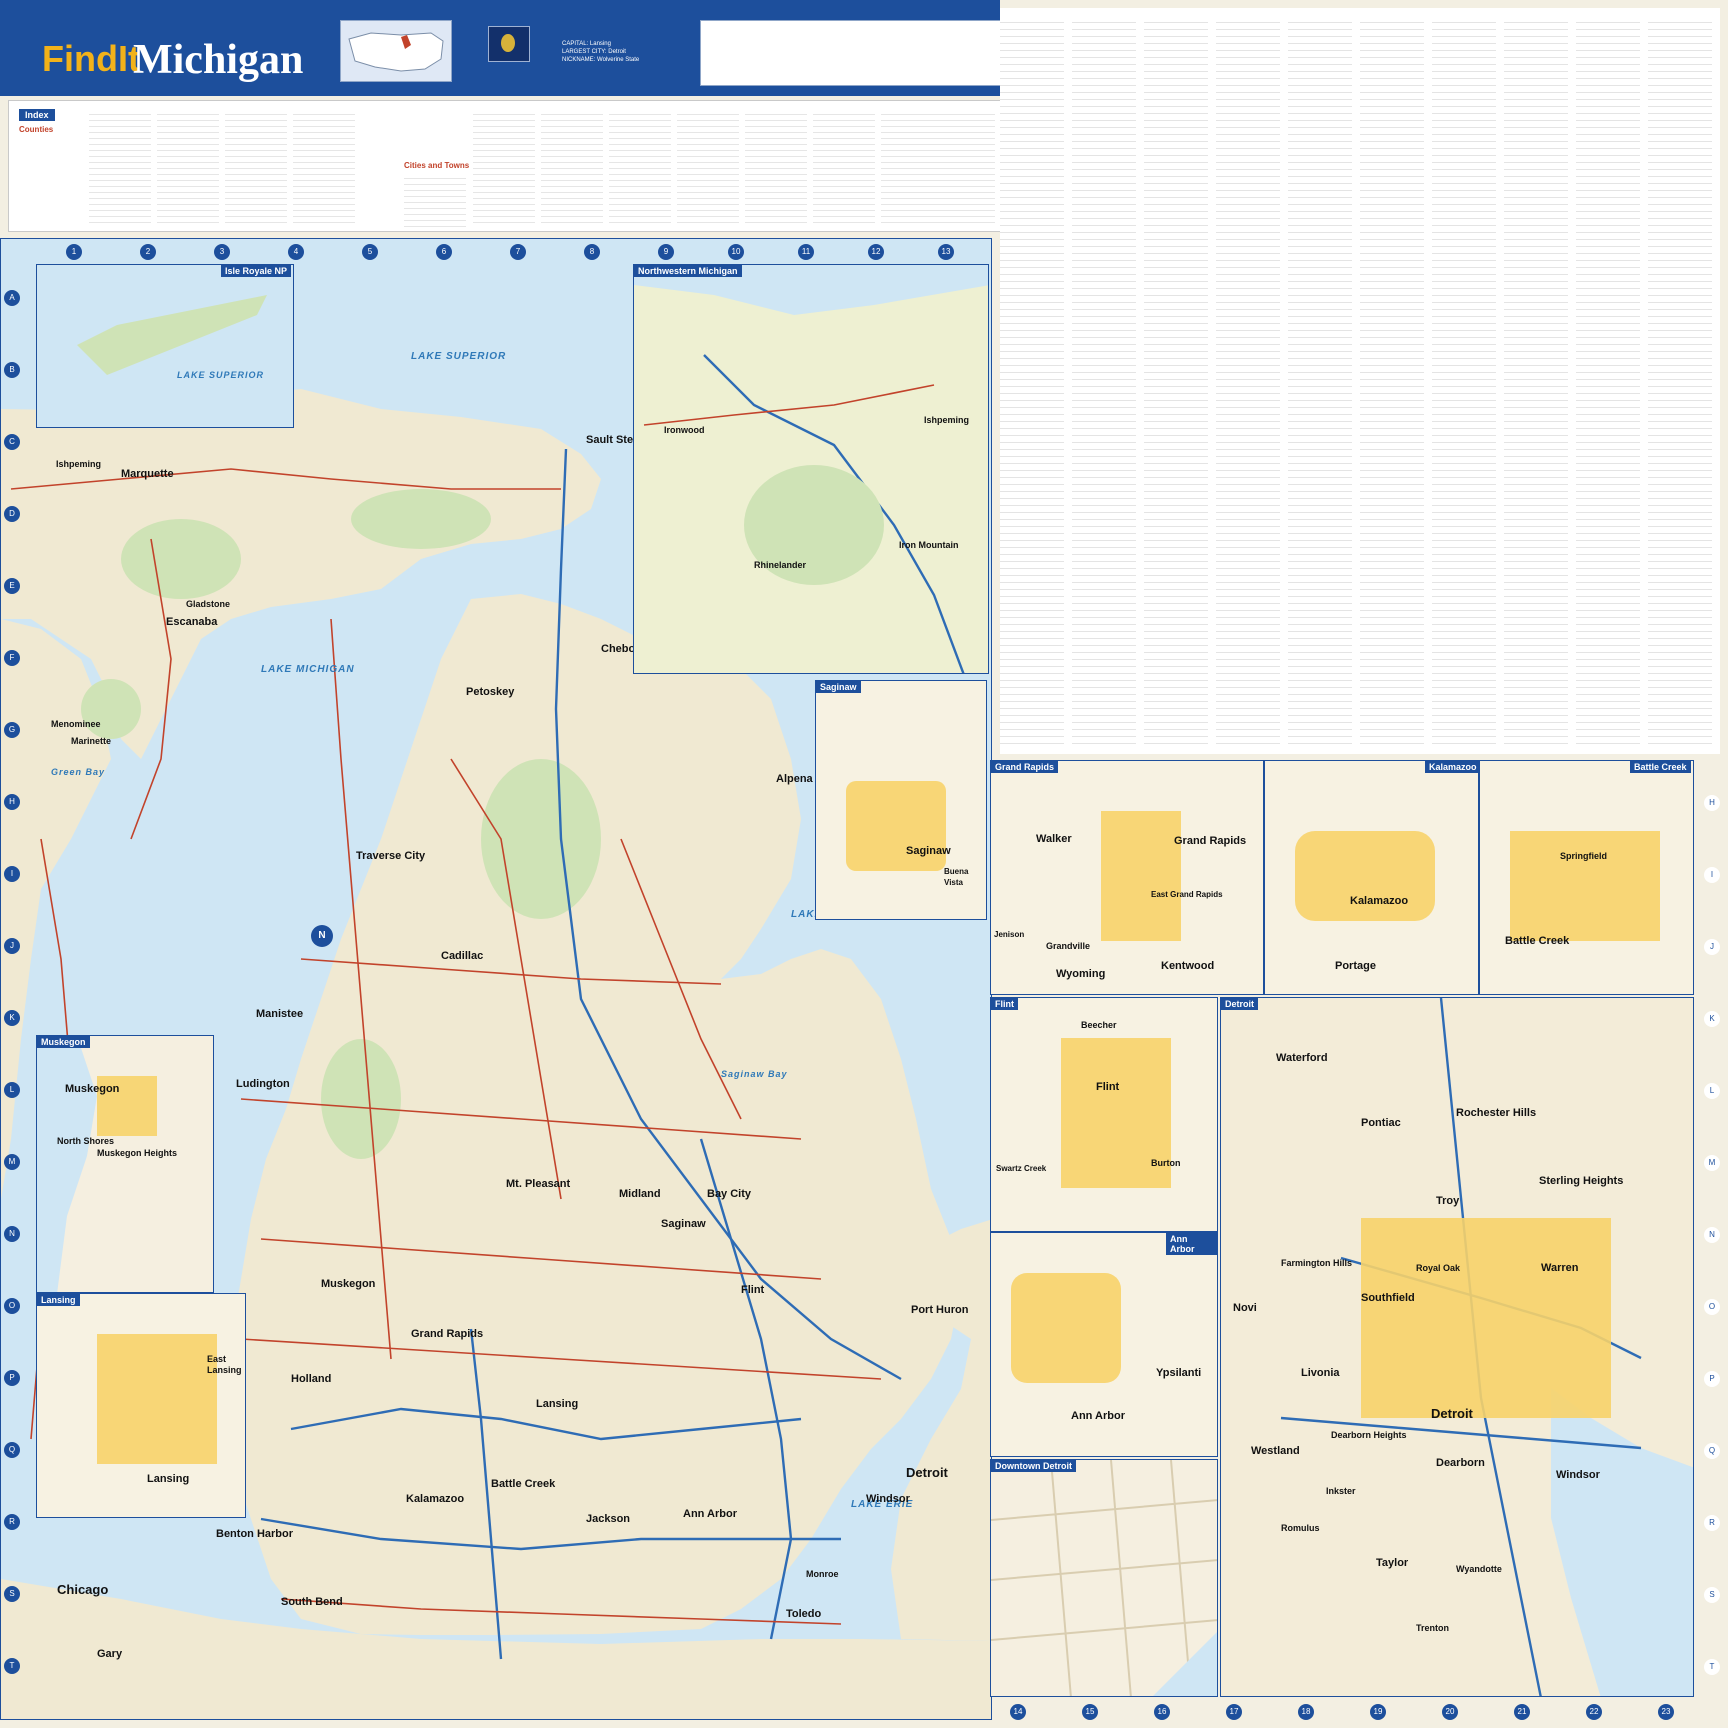 The height and width of the screenshot is (1728, 1728). I want to click on city-label: Windsor, so click(1578, 1475).